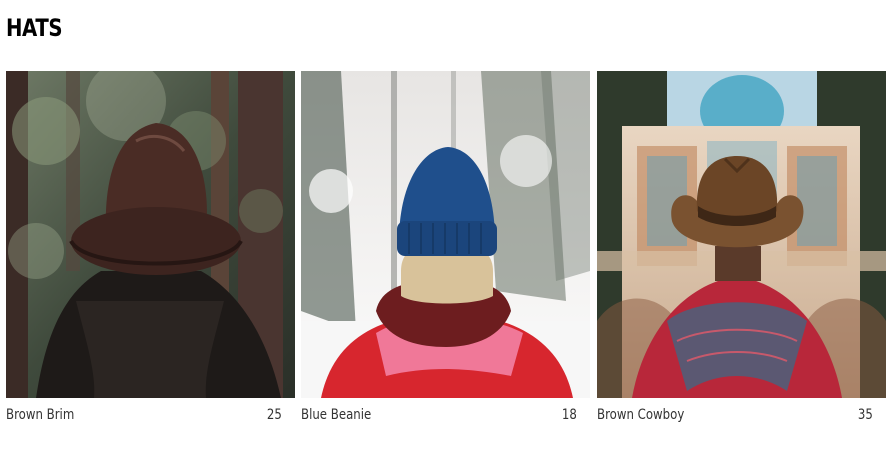 Image resolution: width=892 pixels, height=474 pixels. What do you see at coordinates (34, 28) in the screenshot?
I see `section-title: HATS` at bounding box center [34, 28].